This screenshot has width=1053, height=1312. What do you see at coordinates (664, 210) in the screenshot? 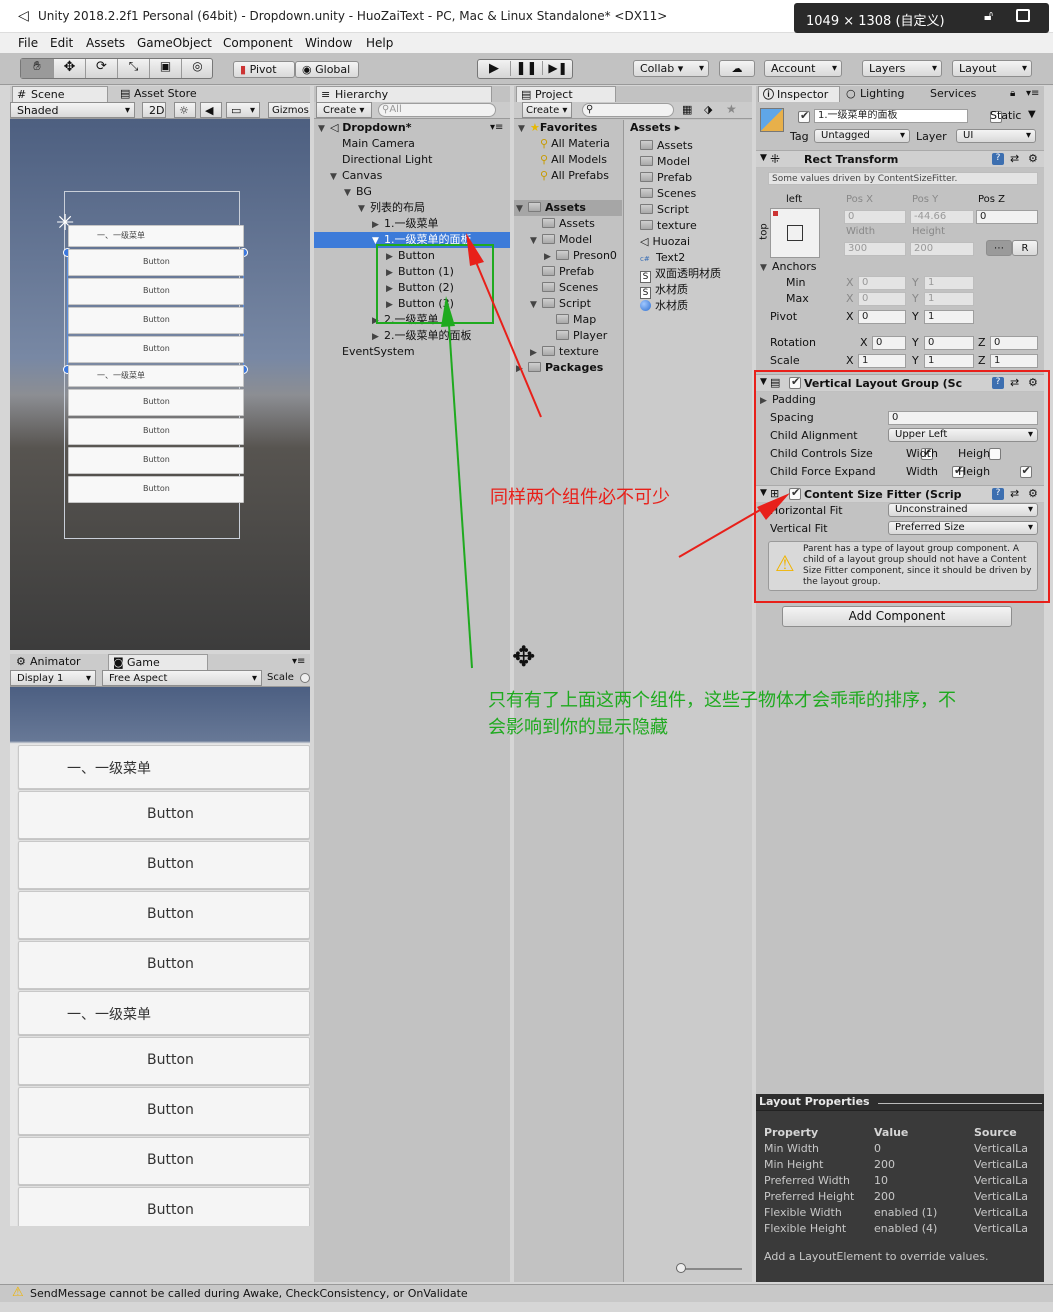
I see `asset-item: Script` at bounding box center [664, 210].